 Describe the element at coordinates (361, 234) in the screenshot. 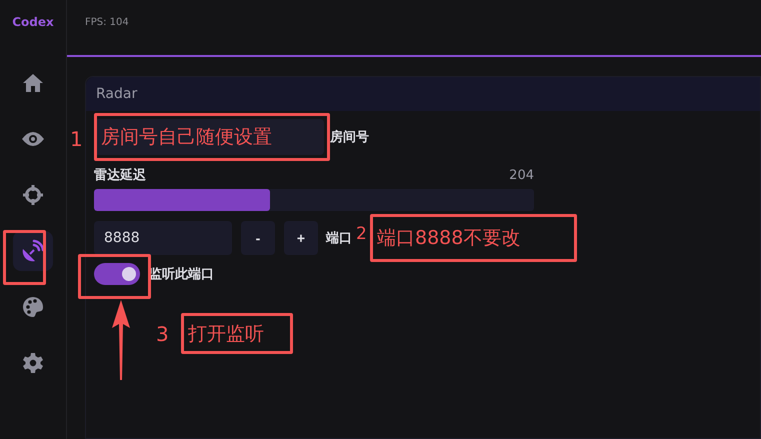

I see `step-number: 2` at that location.